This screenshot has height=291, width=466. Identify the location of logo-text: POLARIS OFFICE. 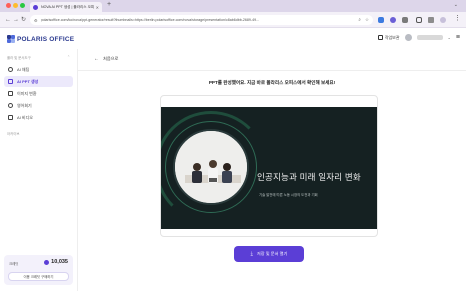
(46, 39).